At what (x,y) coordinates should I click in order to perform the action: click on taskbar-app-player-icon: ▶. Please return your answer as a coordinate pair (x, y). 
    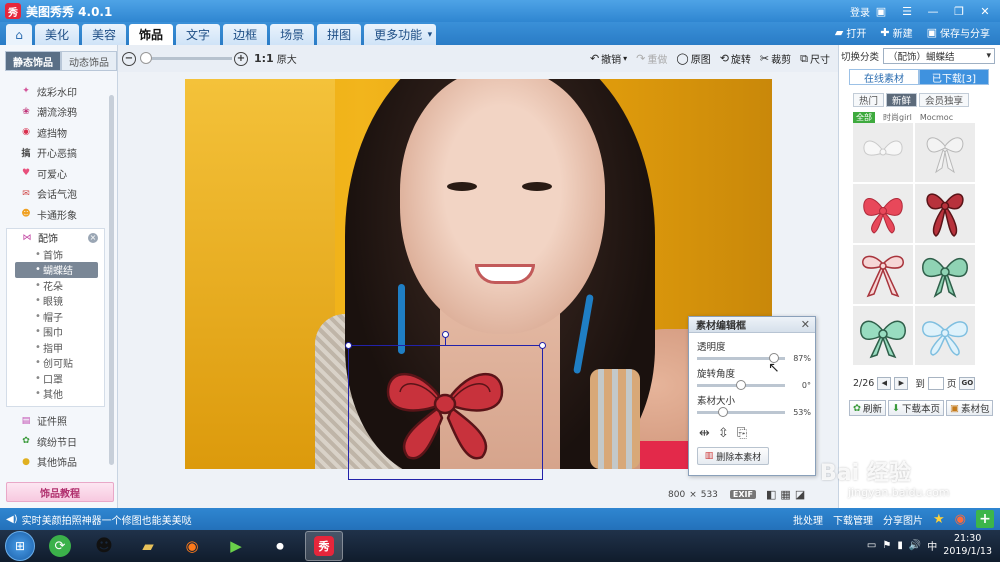
    Looking at the image, I should click on (236, 546).